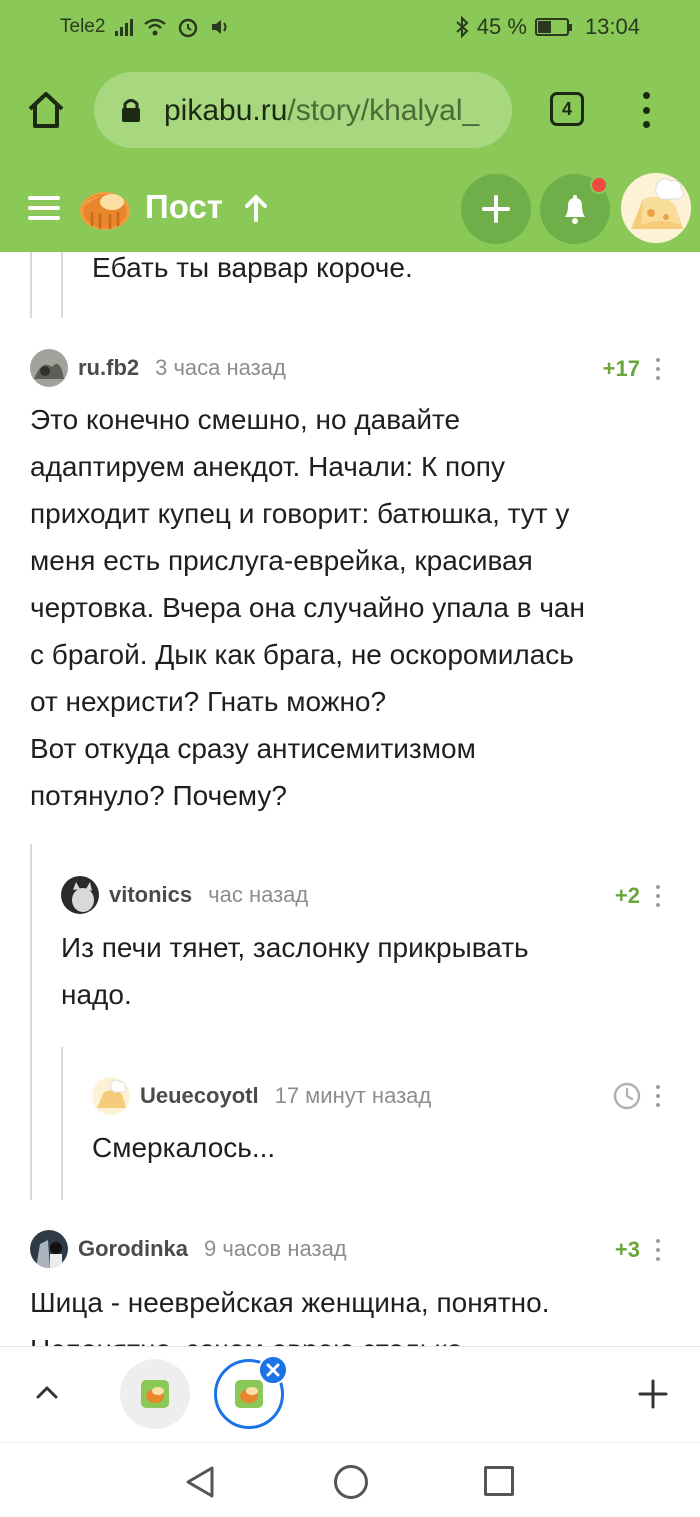  Describe the element at coordinates (258, 895) in the screenshot. I see `comment-timestamp: час назад` at that location.